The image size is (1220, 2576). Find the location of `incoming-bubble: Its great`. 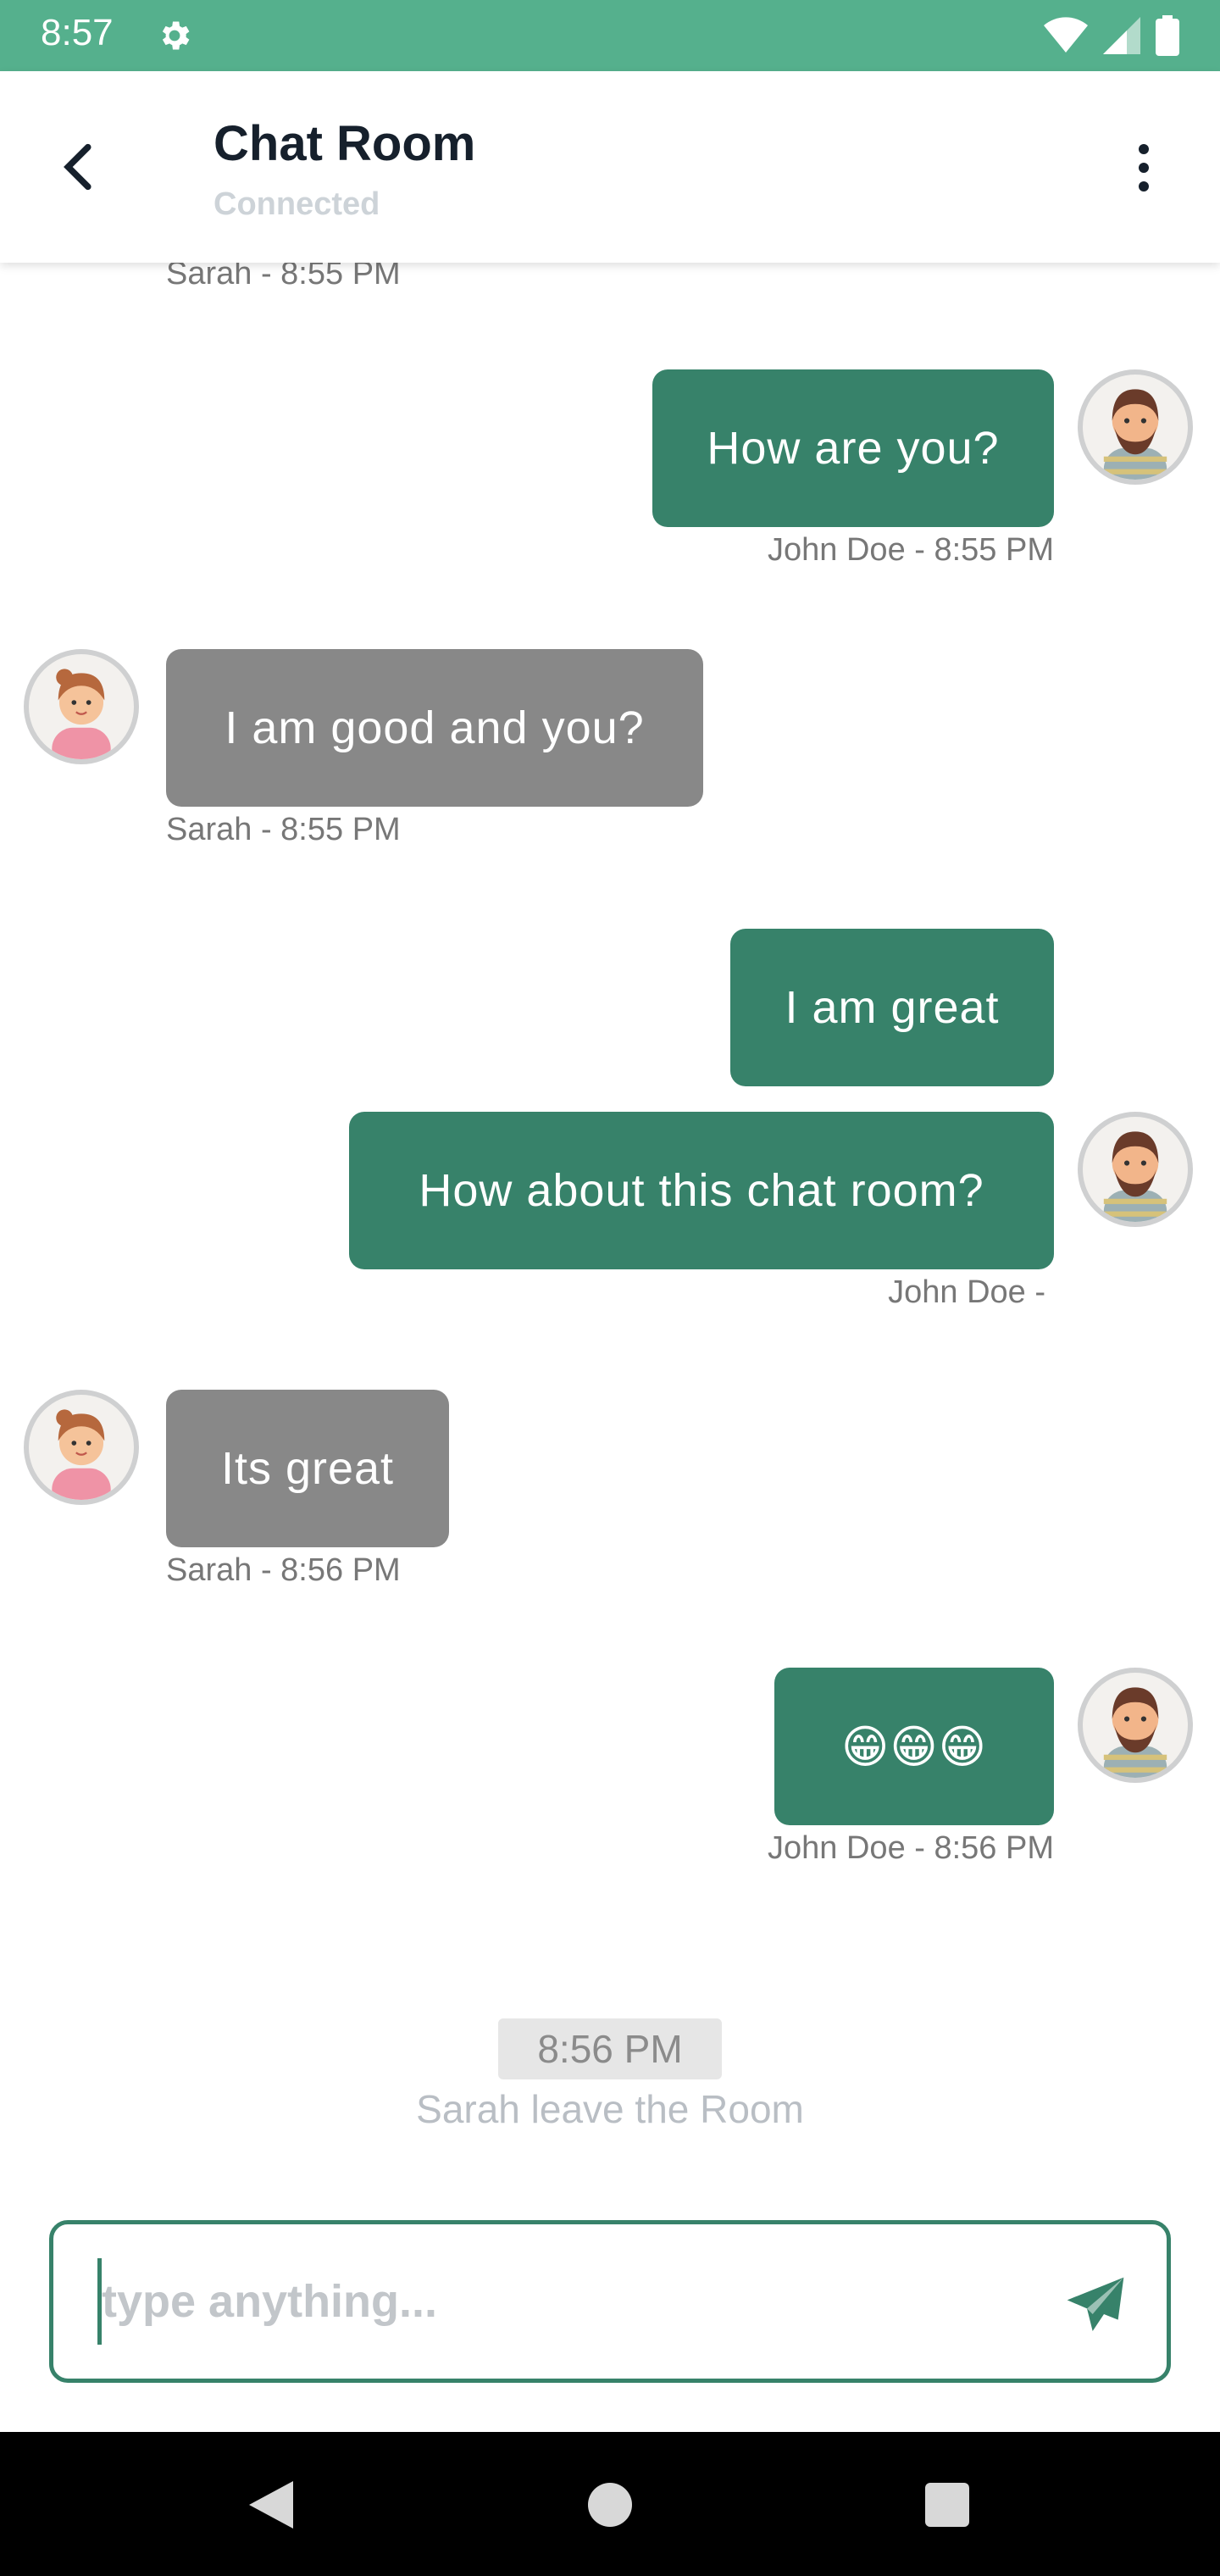

incoming-bubble: Its great is located at coordinates (307, 1468).